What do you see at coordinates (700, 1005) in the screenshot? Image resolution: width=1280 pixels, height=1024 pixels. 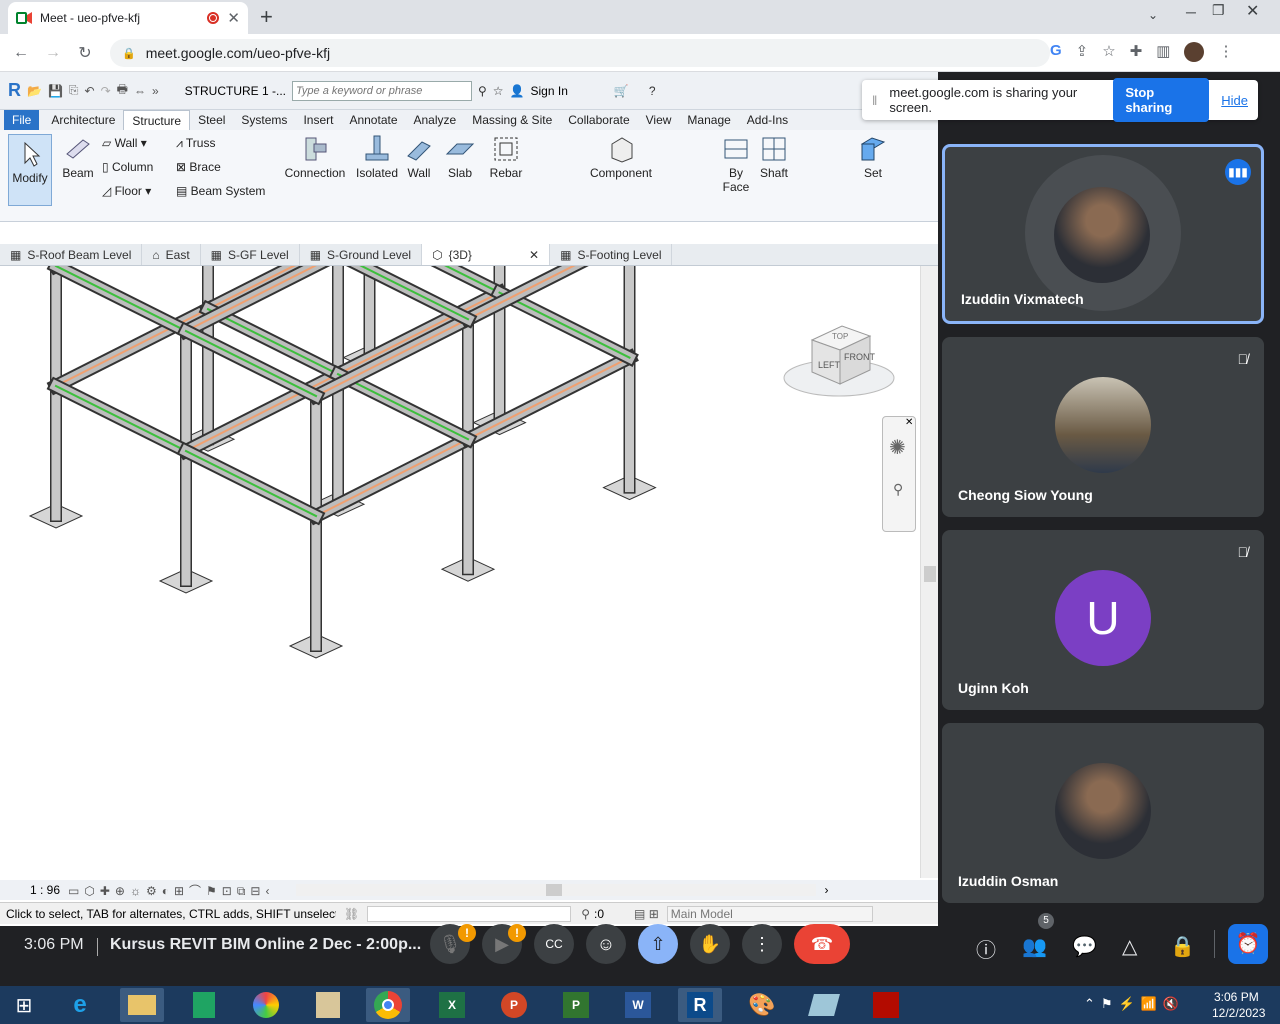 I see `revit-taskbar-icon: R` at bounding box center [700, 1005].